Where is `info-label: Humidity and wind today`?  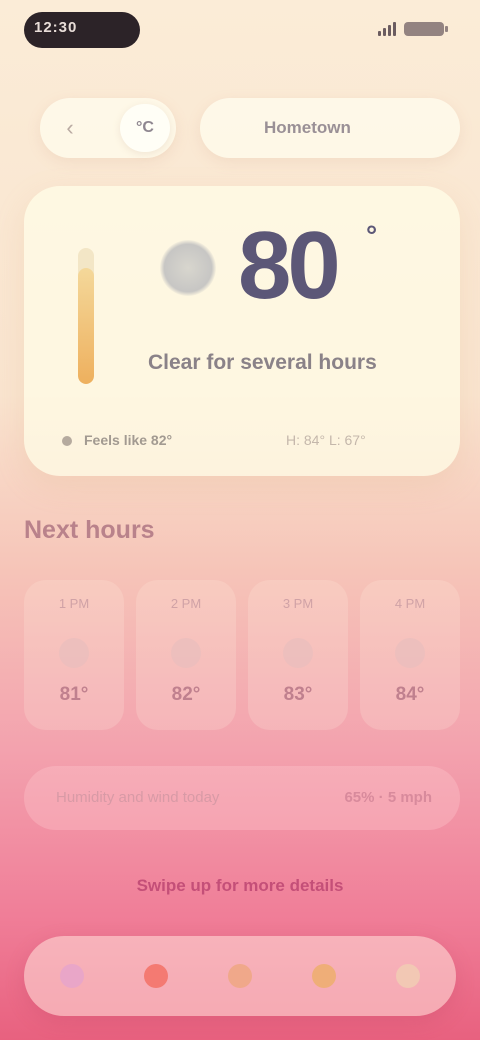 info-label: Humidity and wind today is located at coordinates (138, 797).